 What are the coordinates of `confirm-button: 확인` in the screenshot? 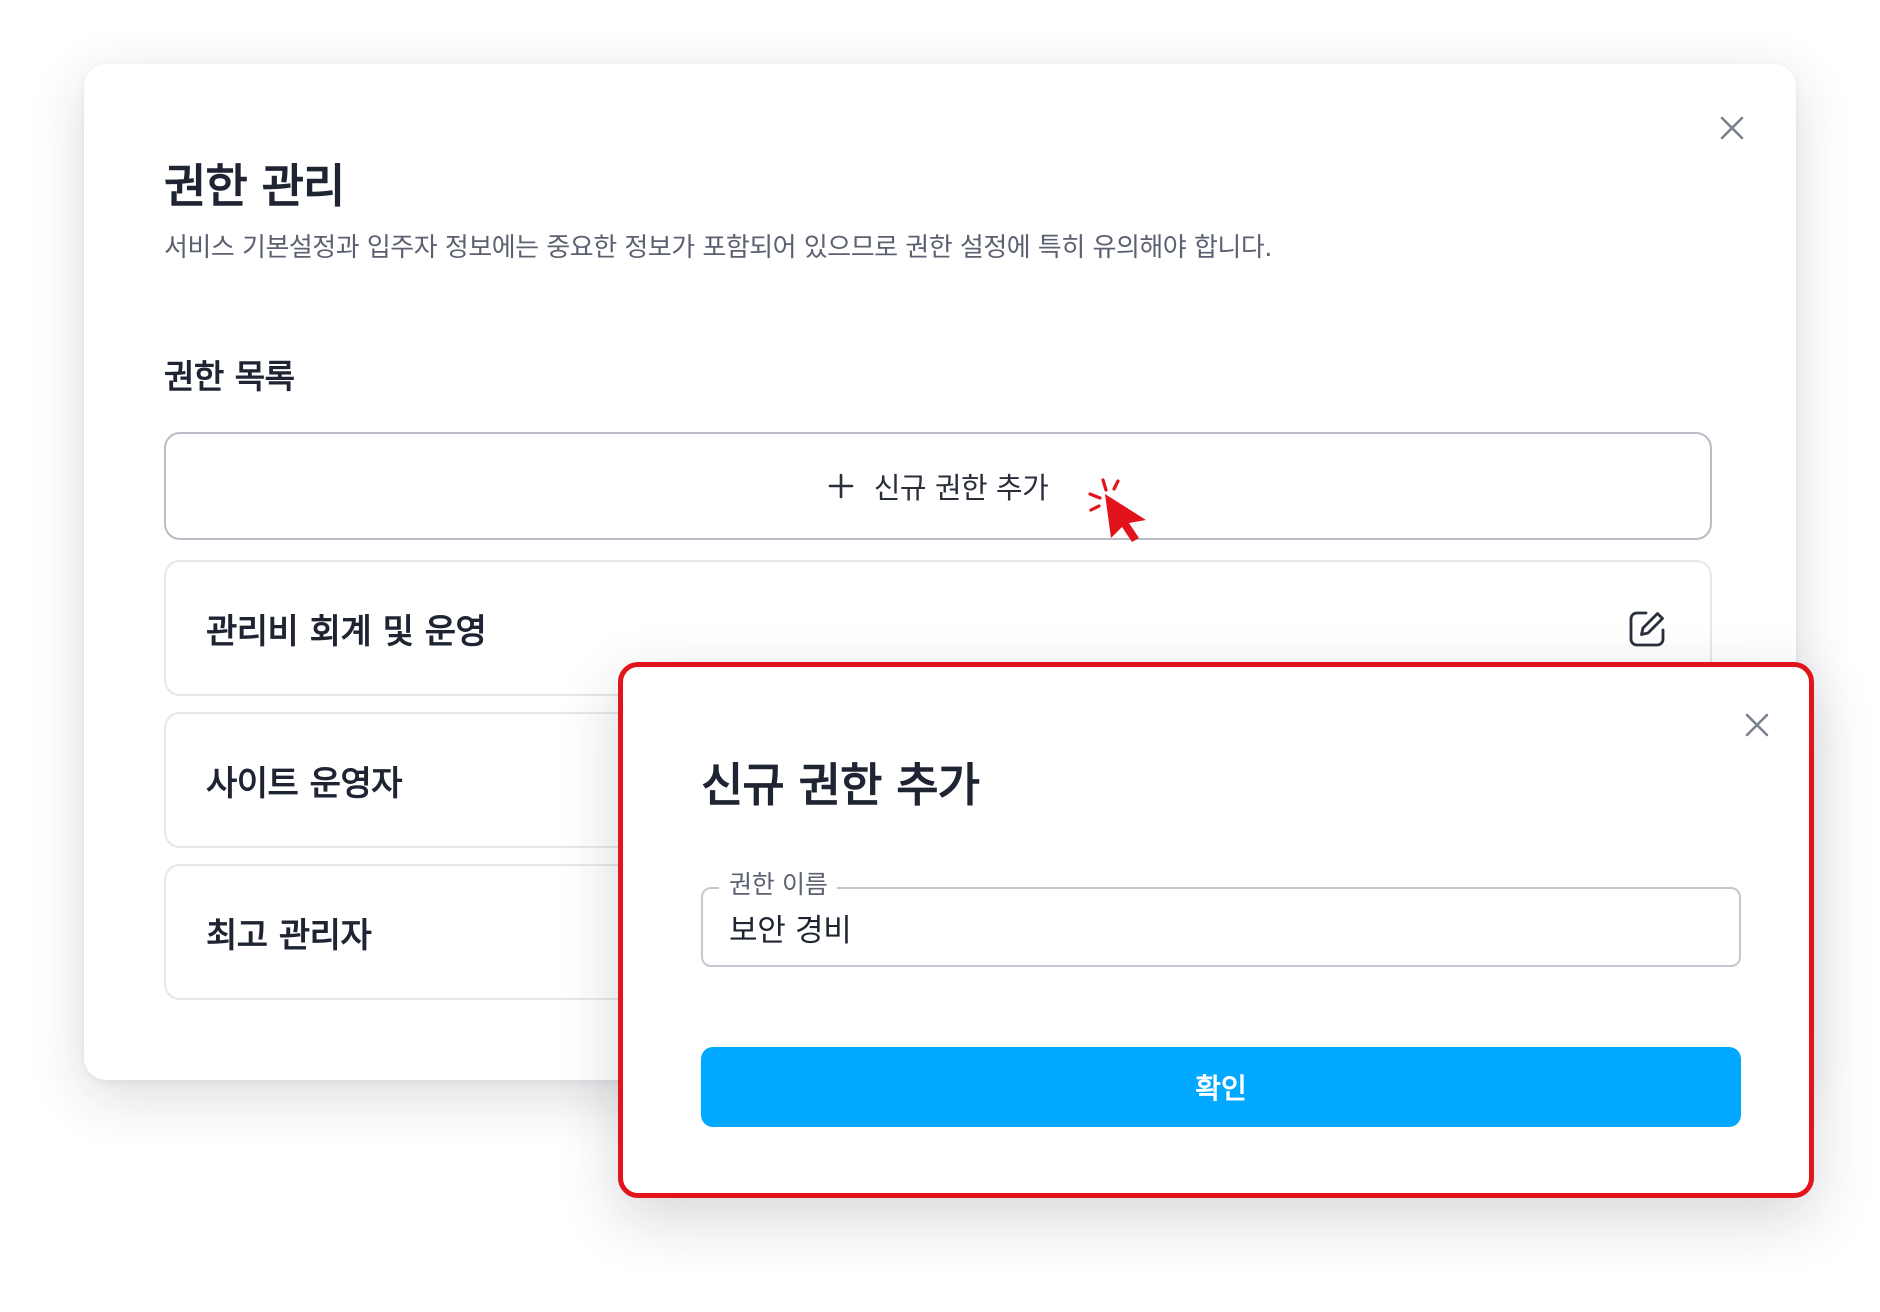 It's located at (1221, 1087).